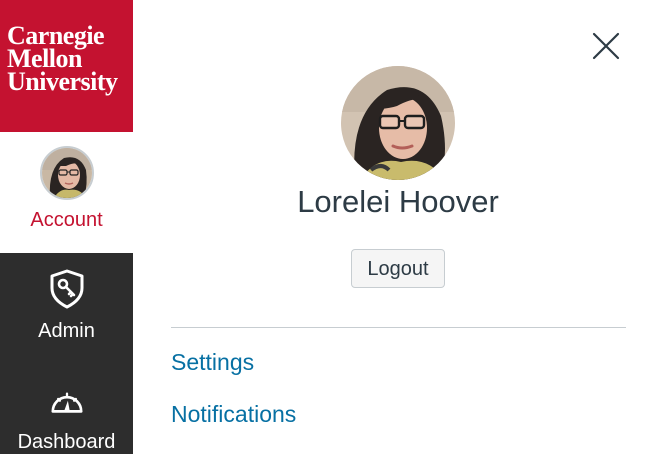 Image resolution: width=663 pixels, height=454 pixels. What do you see at coordinates (398, 268) in the screenshot?
I see `logout-button: Logout` at bounding box center [398, 268].